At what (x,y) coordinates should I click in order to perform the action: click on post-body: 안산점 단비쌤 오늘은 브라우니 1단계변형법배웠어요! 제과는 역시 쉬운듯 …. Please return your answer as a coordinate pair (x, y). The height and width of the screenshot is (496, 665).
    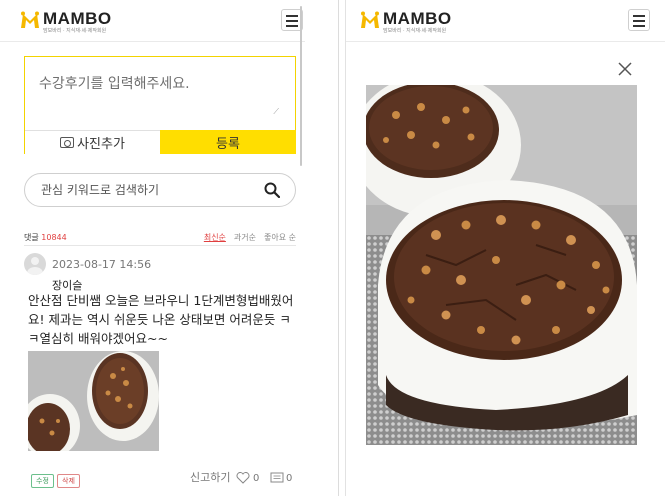
    Looking at the image, I should click on (161, 319).